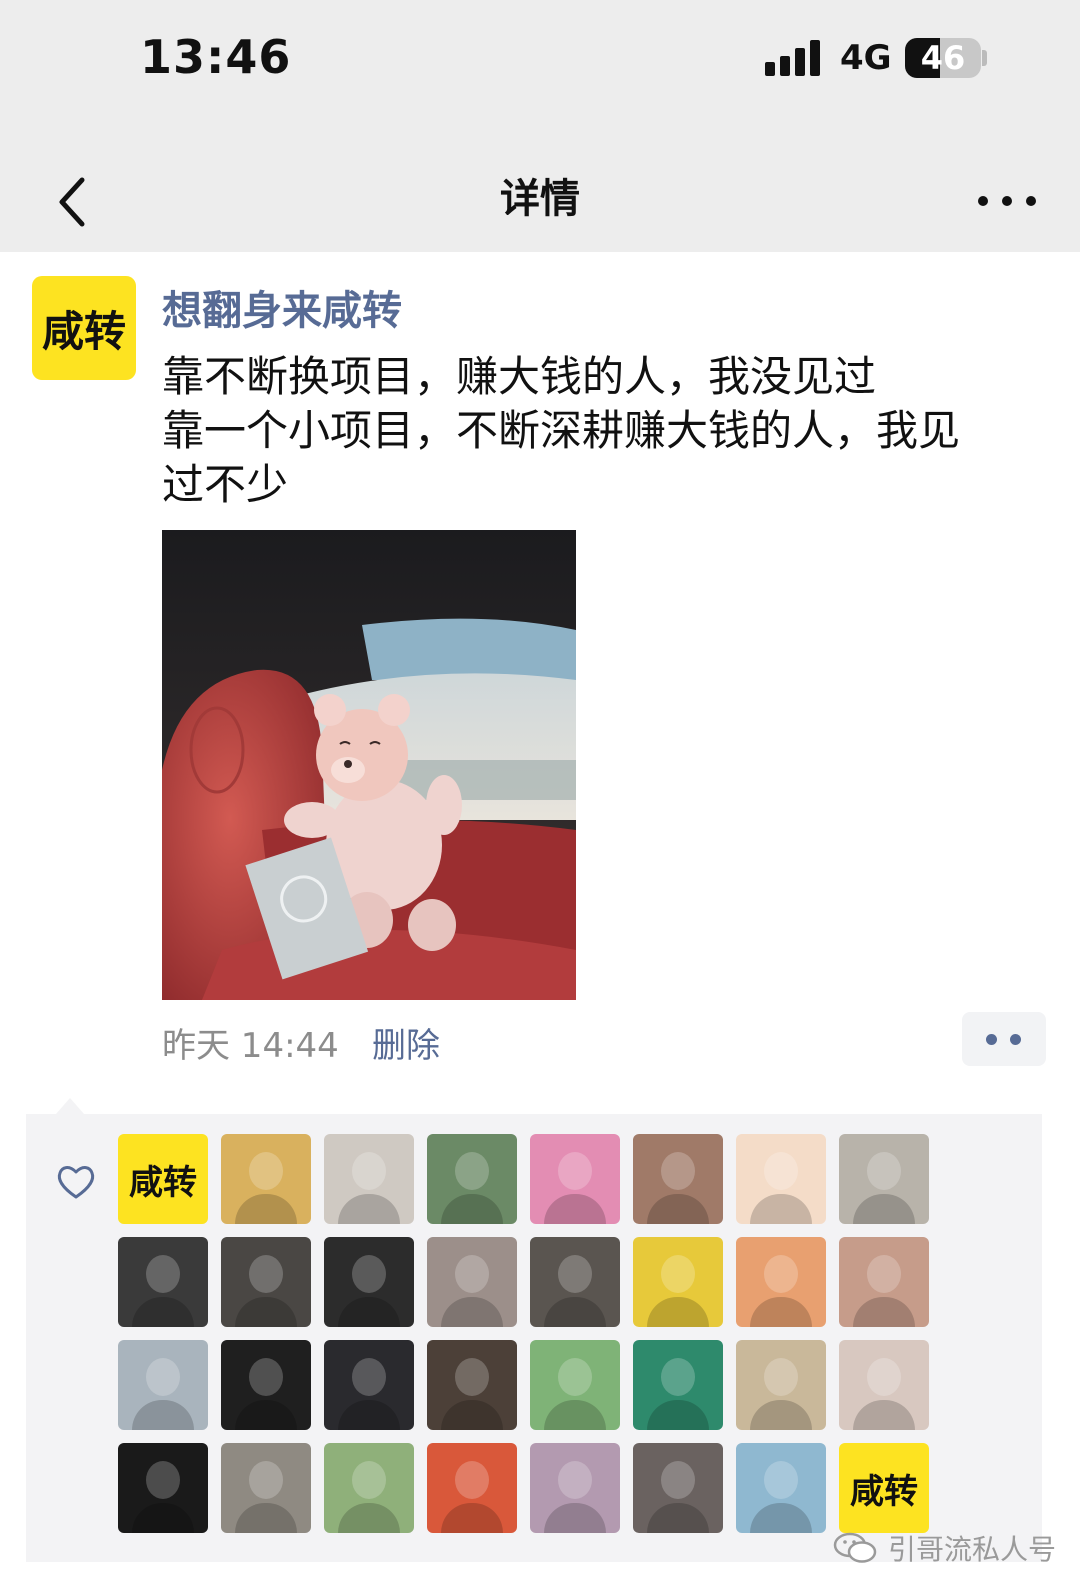 This screenshot has width=1080, height=1593. What do you see at coordinates (540, 75) in the screenshot?
I see `status-bar: 13:46 4G 46` at bounding box center [540, 75].